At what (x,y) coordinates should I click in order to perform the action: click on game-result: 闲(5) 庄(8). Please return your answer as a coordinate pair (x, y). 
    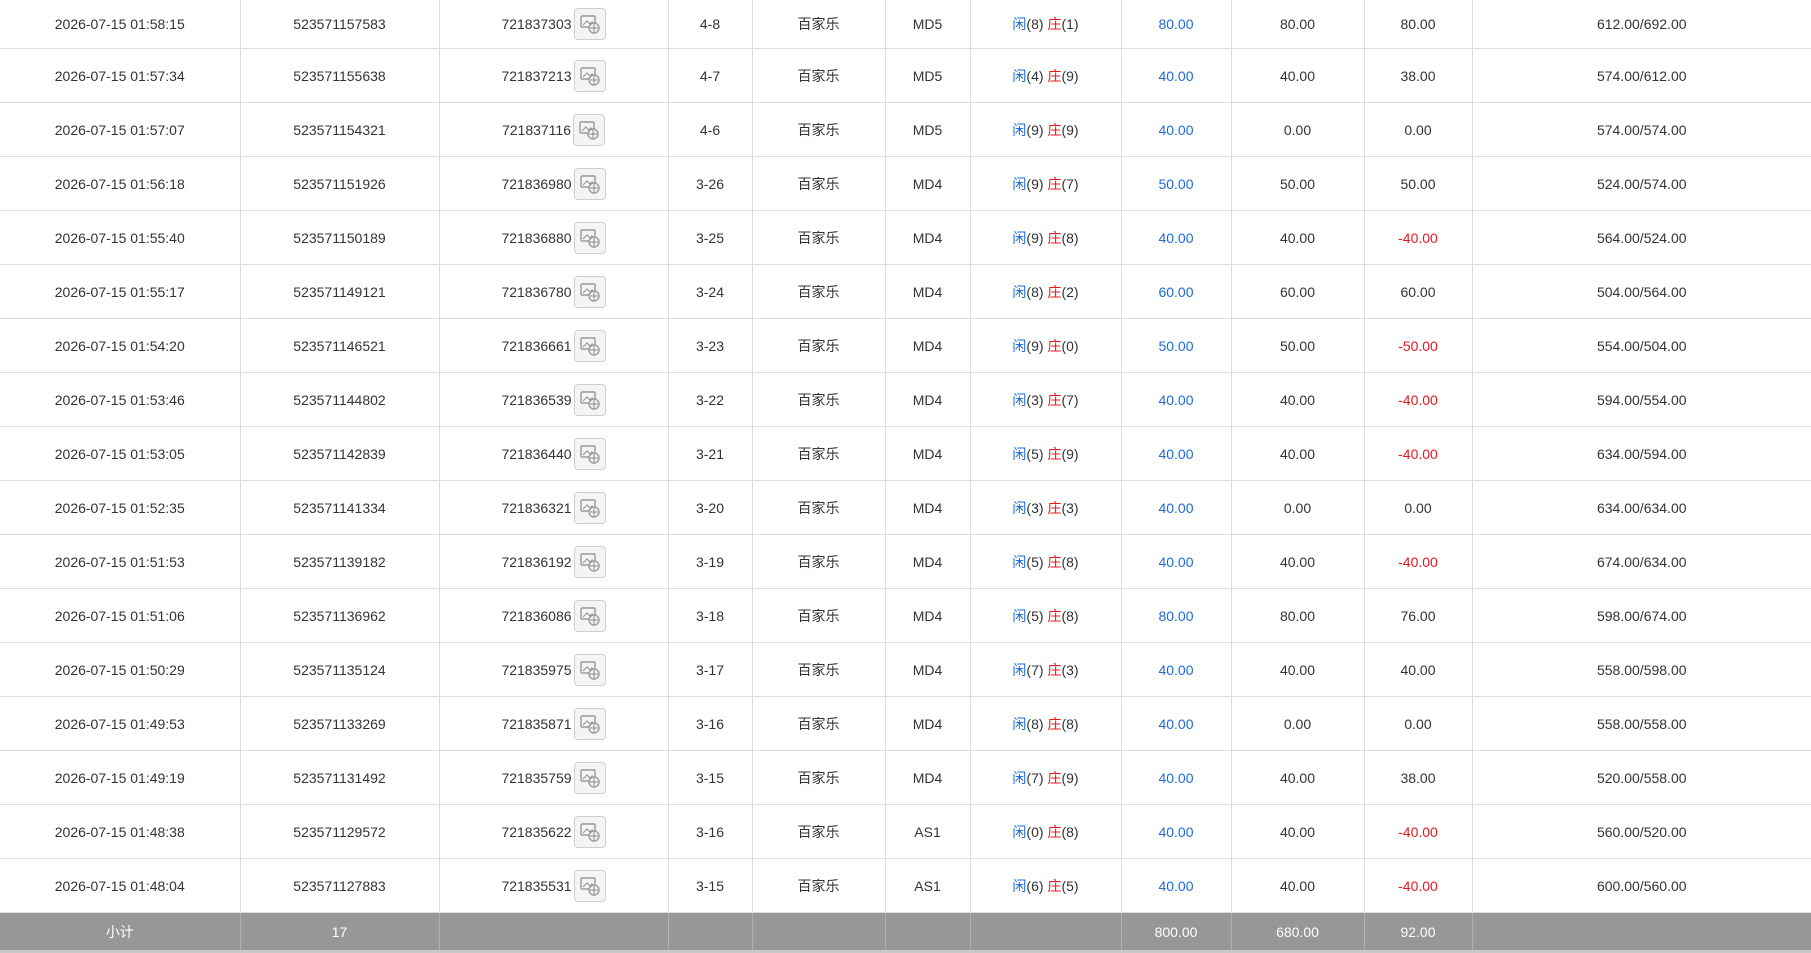
    Looking at the image, I should click on (1046, 561).